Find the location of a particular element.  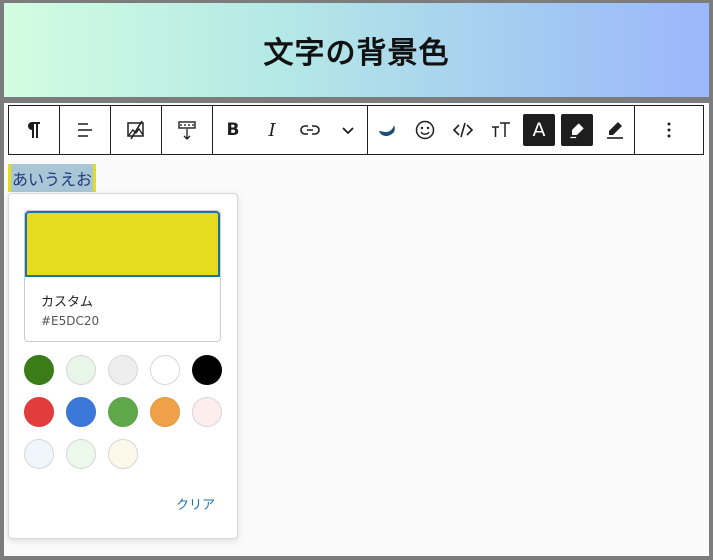

toolbar-group-block is located at coordinates (34, 130).